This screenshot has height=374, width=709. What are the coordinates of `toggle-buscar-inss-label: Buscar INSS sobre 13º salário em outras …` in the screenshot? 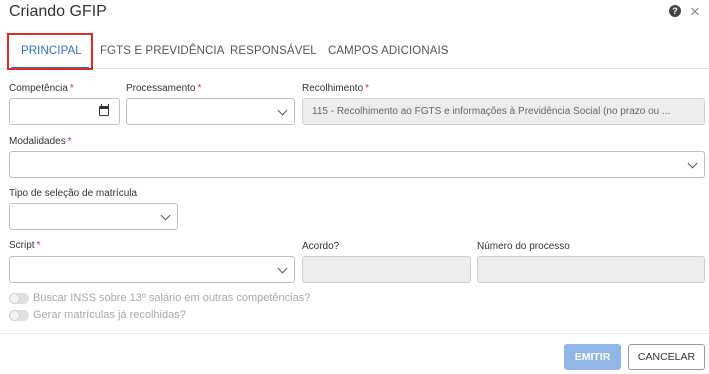 It's located at (172, 298).